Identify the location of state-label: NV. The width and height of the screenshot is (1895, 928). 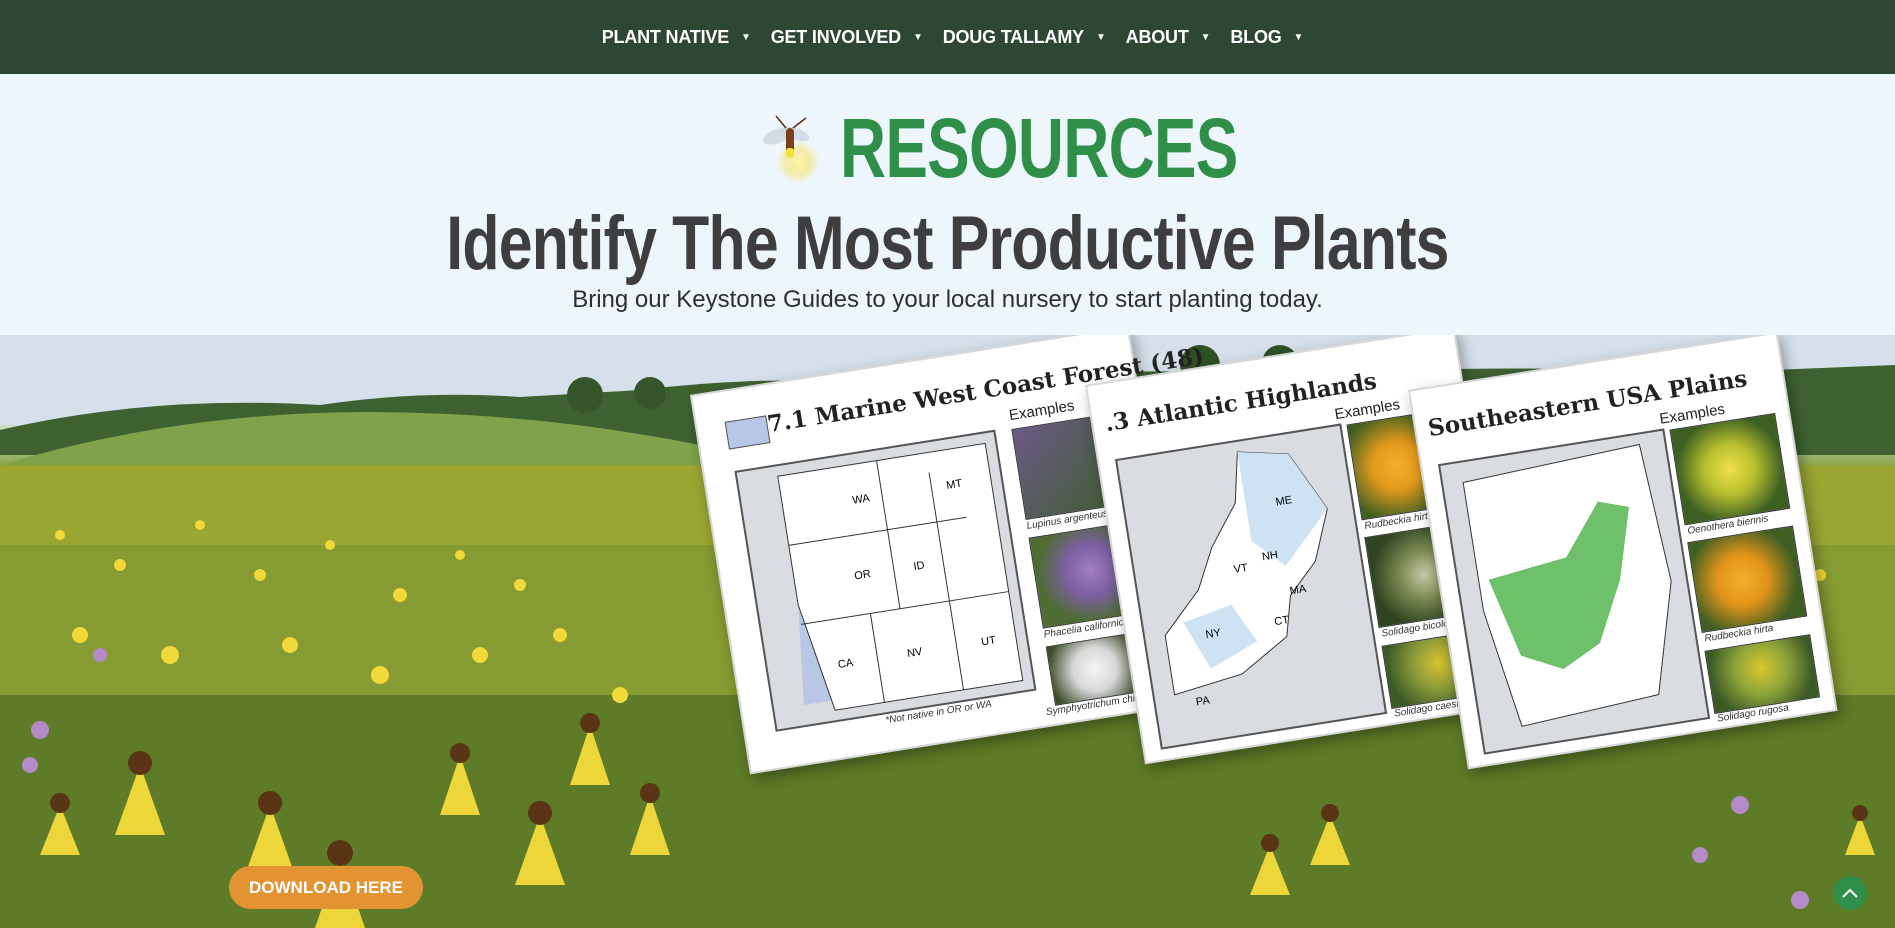
(915, 653).